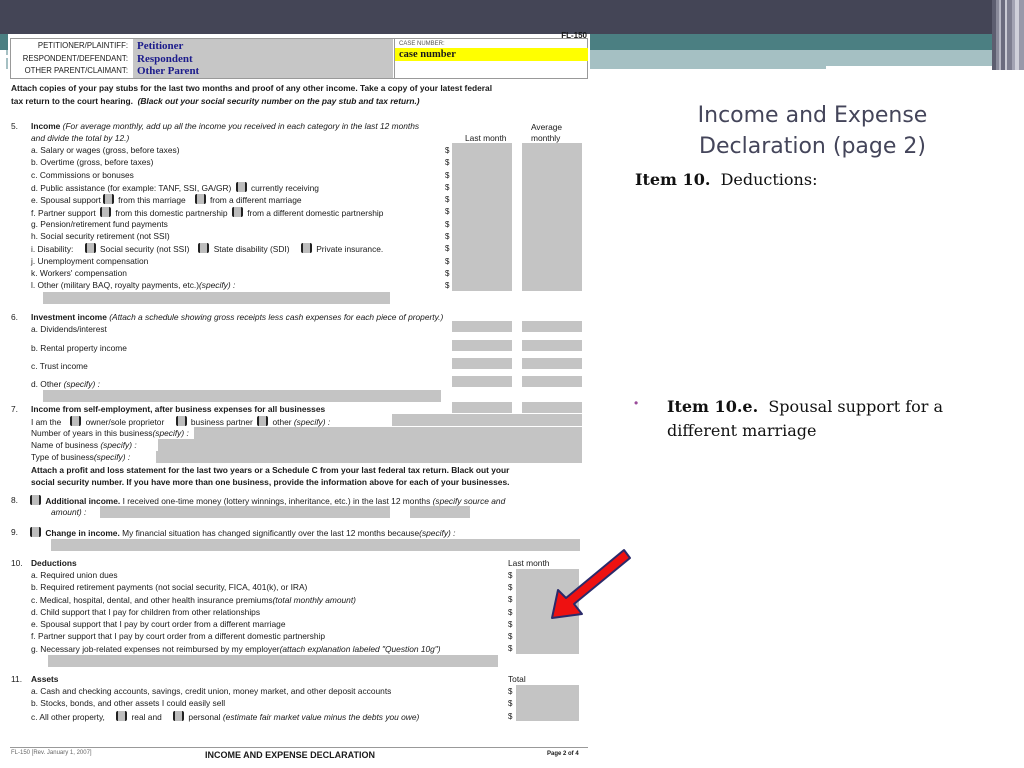 Image resolution: width=1024 pixels, height=768 pixels. Describe the element at coordinates (245, 512) in the screenshot. I see `s8-source-field` at that location.